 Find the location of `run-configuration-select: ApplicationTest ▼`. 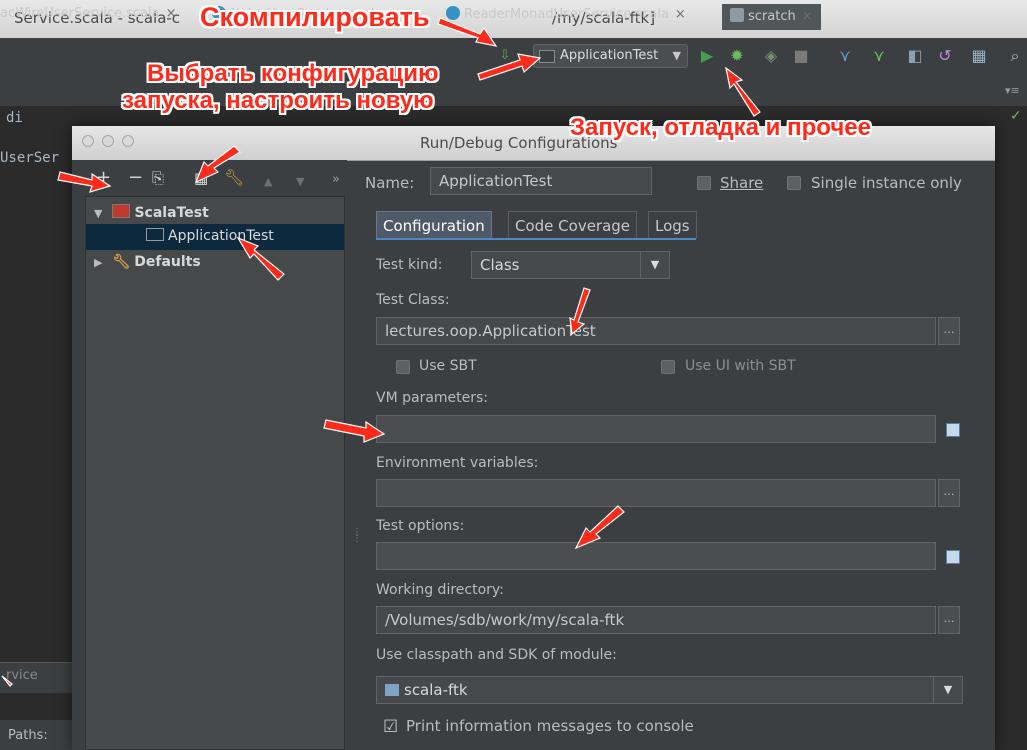

run-configuration-select: ApplicationTest ▼ is located at coordinates (610, 56).